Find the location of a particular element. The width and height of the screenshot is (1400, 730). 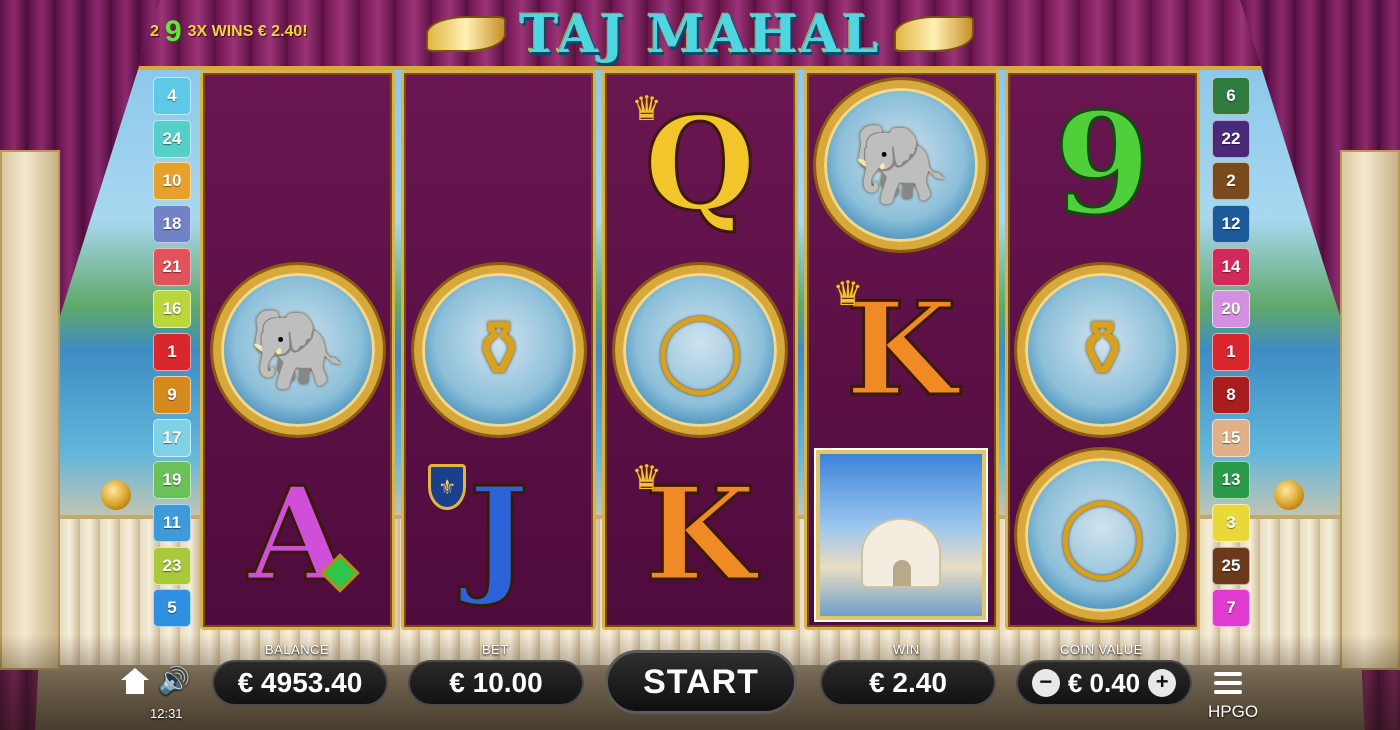

finial-left is located at coordinates (116, 495).